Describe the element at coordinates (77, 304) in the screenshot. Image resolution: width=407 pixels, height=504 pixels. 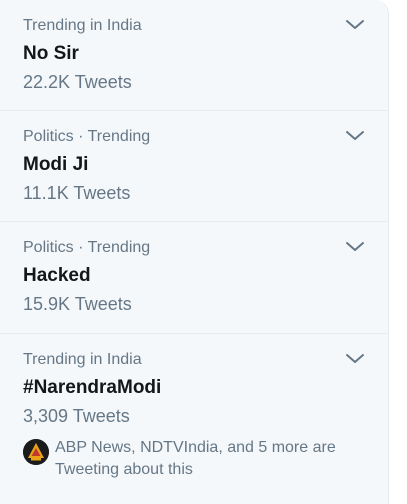
I see `trend-tweet-count: 15.9K Tweets` at that location.